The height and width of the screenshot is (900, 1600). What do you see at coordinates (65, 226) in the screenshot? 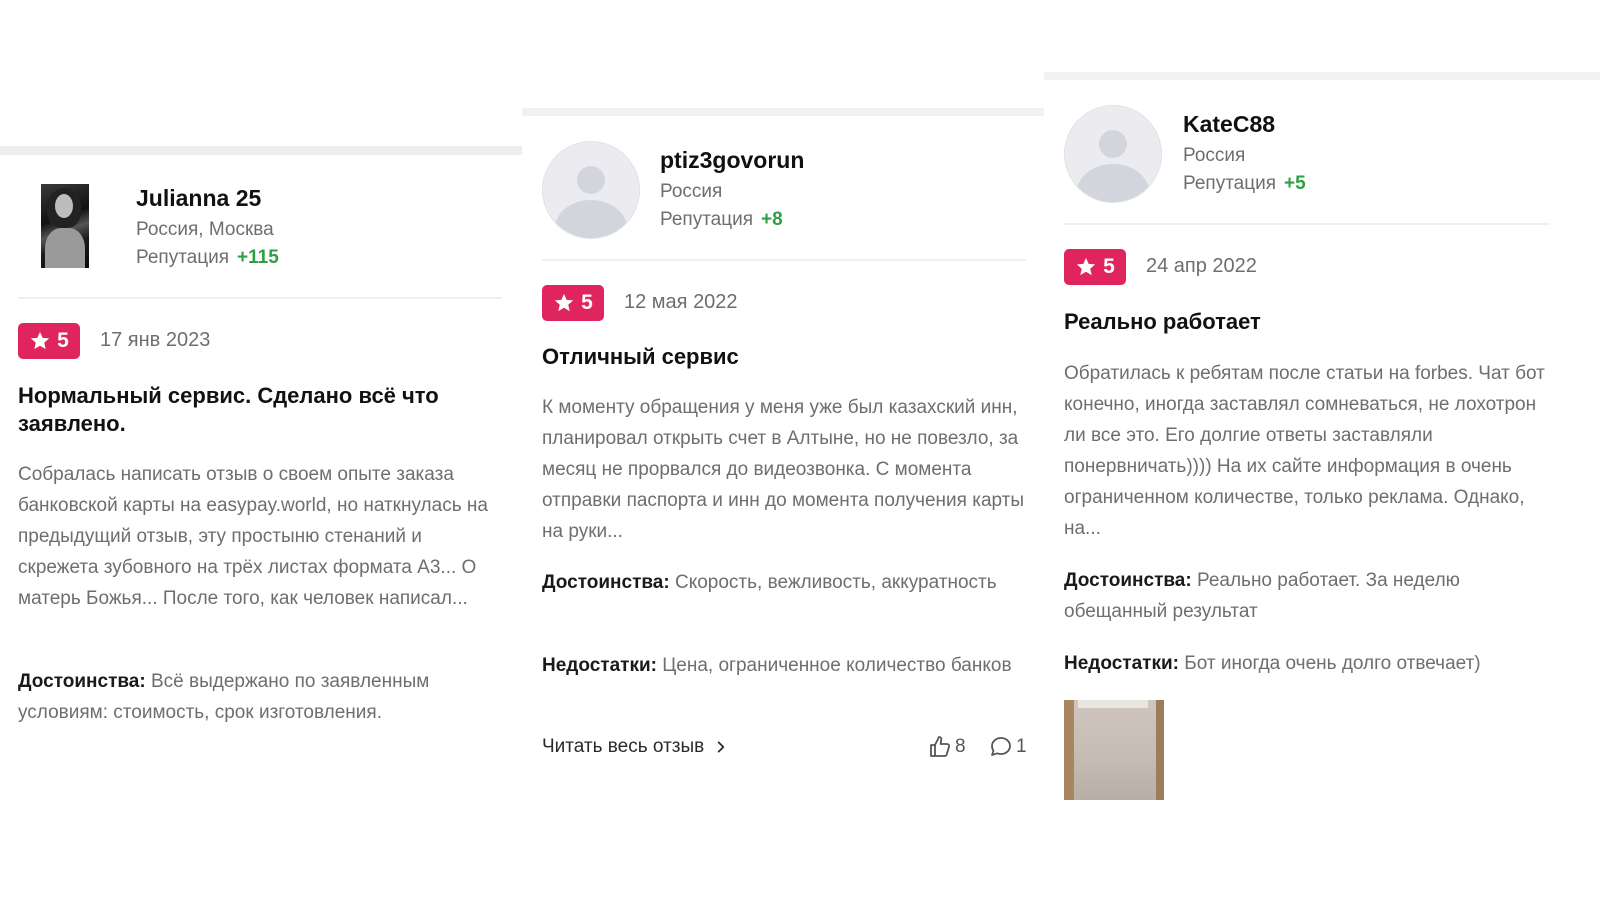
I see `avatar` at bounding box center [65, 226].